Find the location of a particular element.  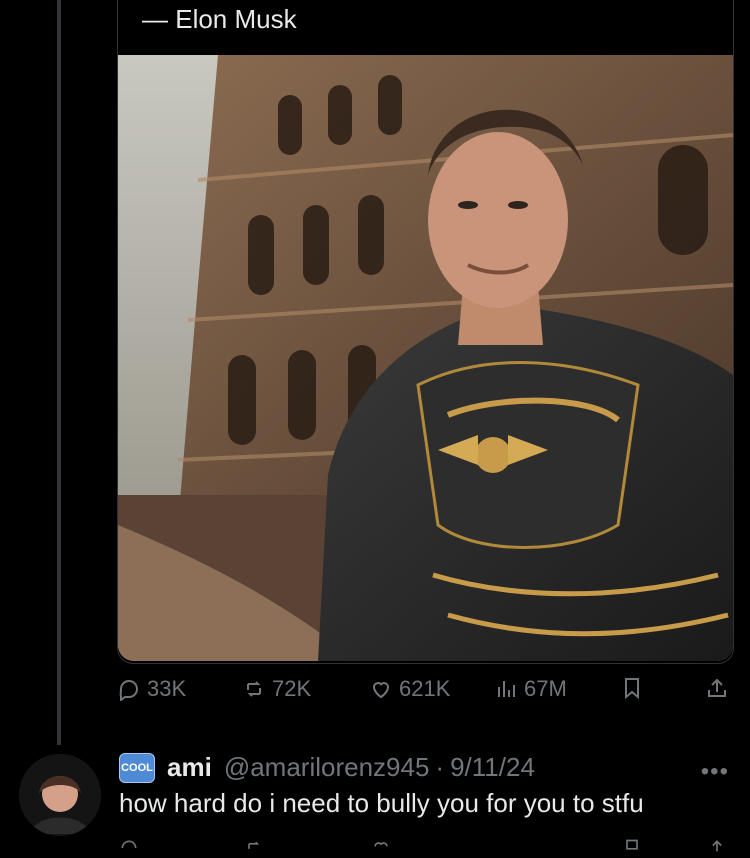

reply-author-handle: @amarilorenz945 is located at coordinates (327, 767).